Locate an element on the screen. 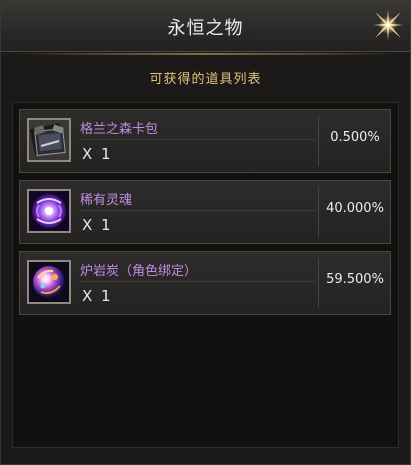  rare-soul-icon is located at coordinates (49, 211).